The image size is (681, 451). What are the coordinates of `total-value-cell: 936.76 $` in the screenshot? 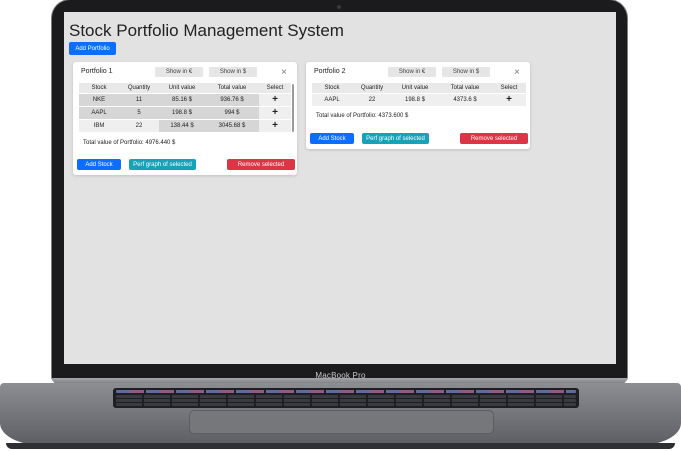 It's located at (232, 100).